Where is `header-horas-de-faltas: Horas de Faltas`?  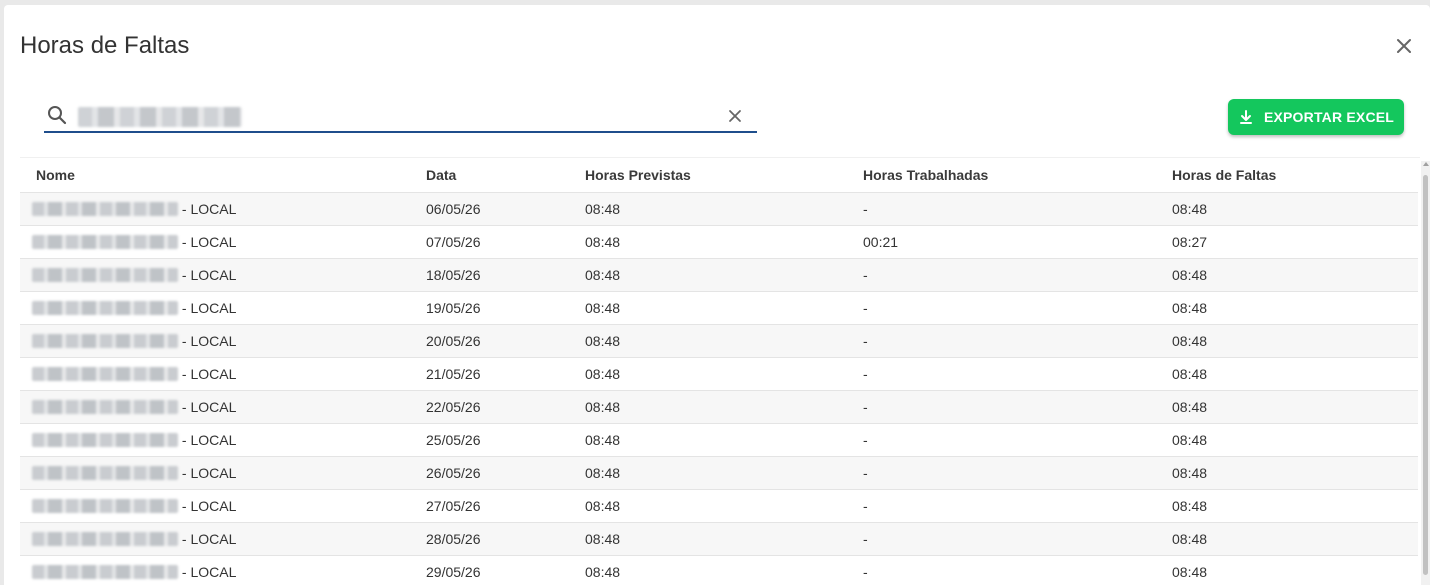 header-horas-de-faltas: Horas de Faltas is located at coordinates (1287, 175).